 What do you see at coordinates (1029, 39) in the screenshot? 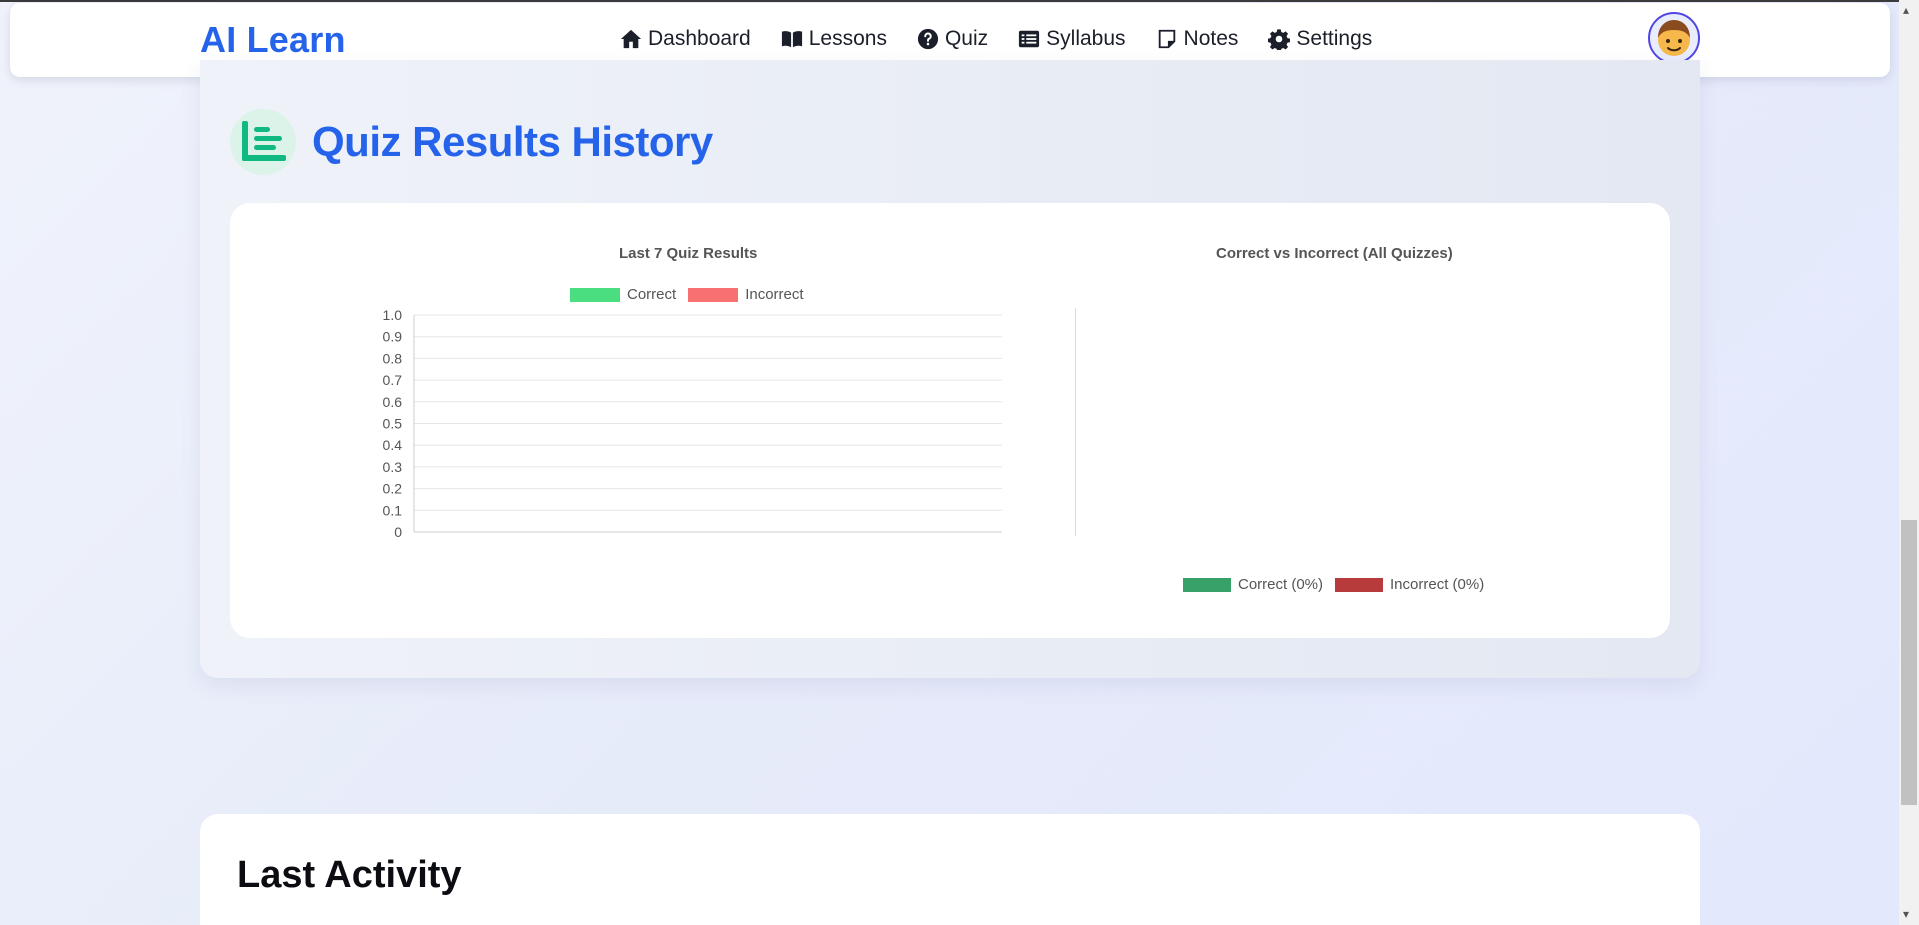
I see `list-icon` at bounding box center [1029, 39].